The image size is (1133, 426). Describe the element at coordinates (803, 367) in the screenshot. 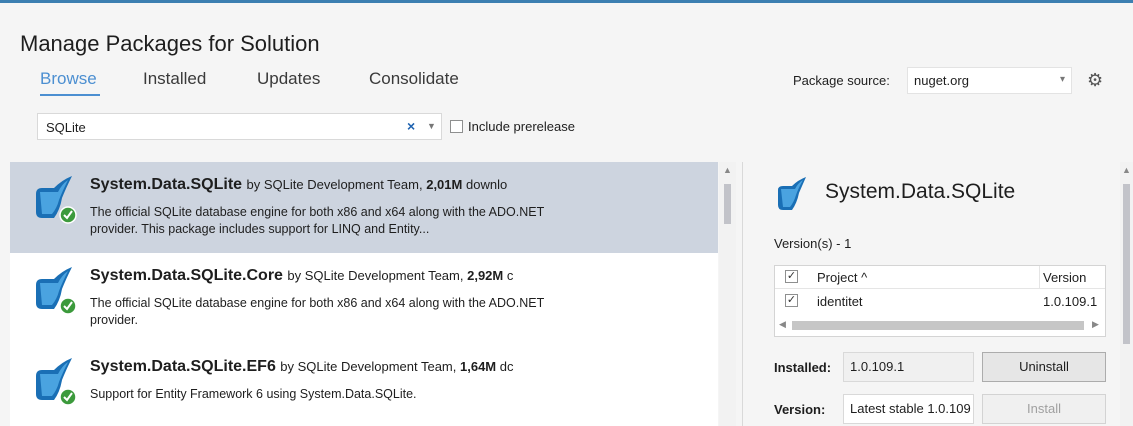

I see `installed-label: Installed:` at that location.